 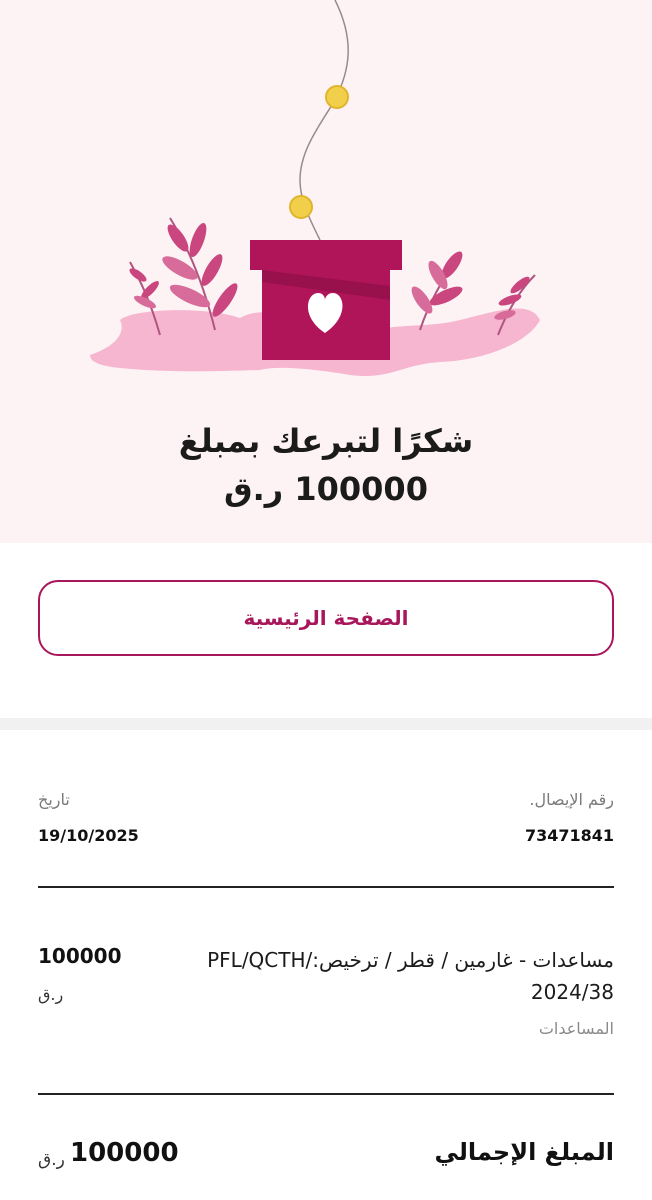 What do you see at coordinates (51, 1160) in the screenshot?
I see `total-currency: ر.ق` at bounding box center [51, 1160].